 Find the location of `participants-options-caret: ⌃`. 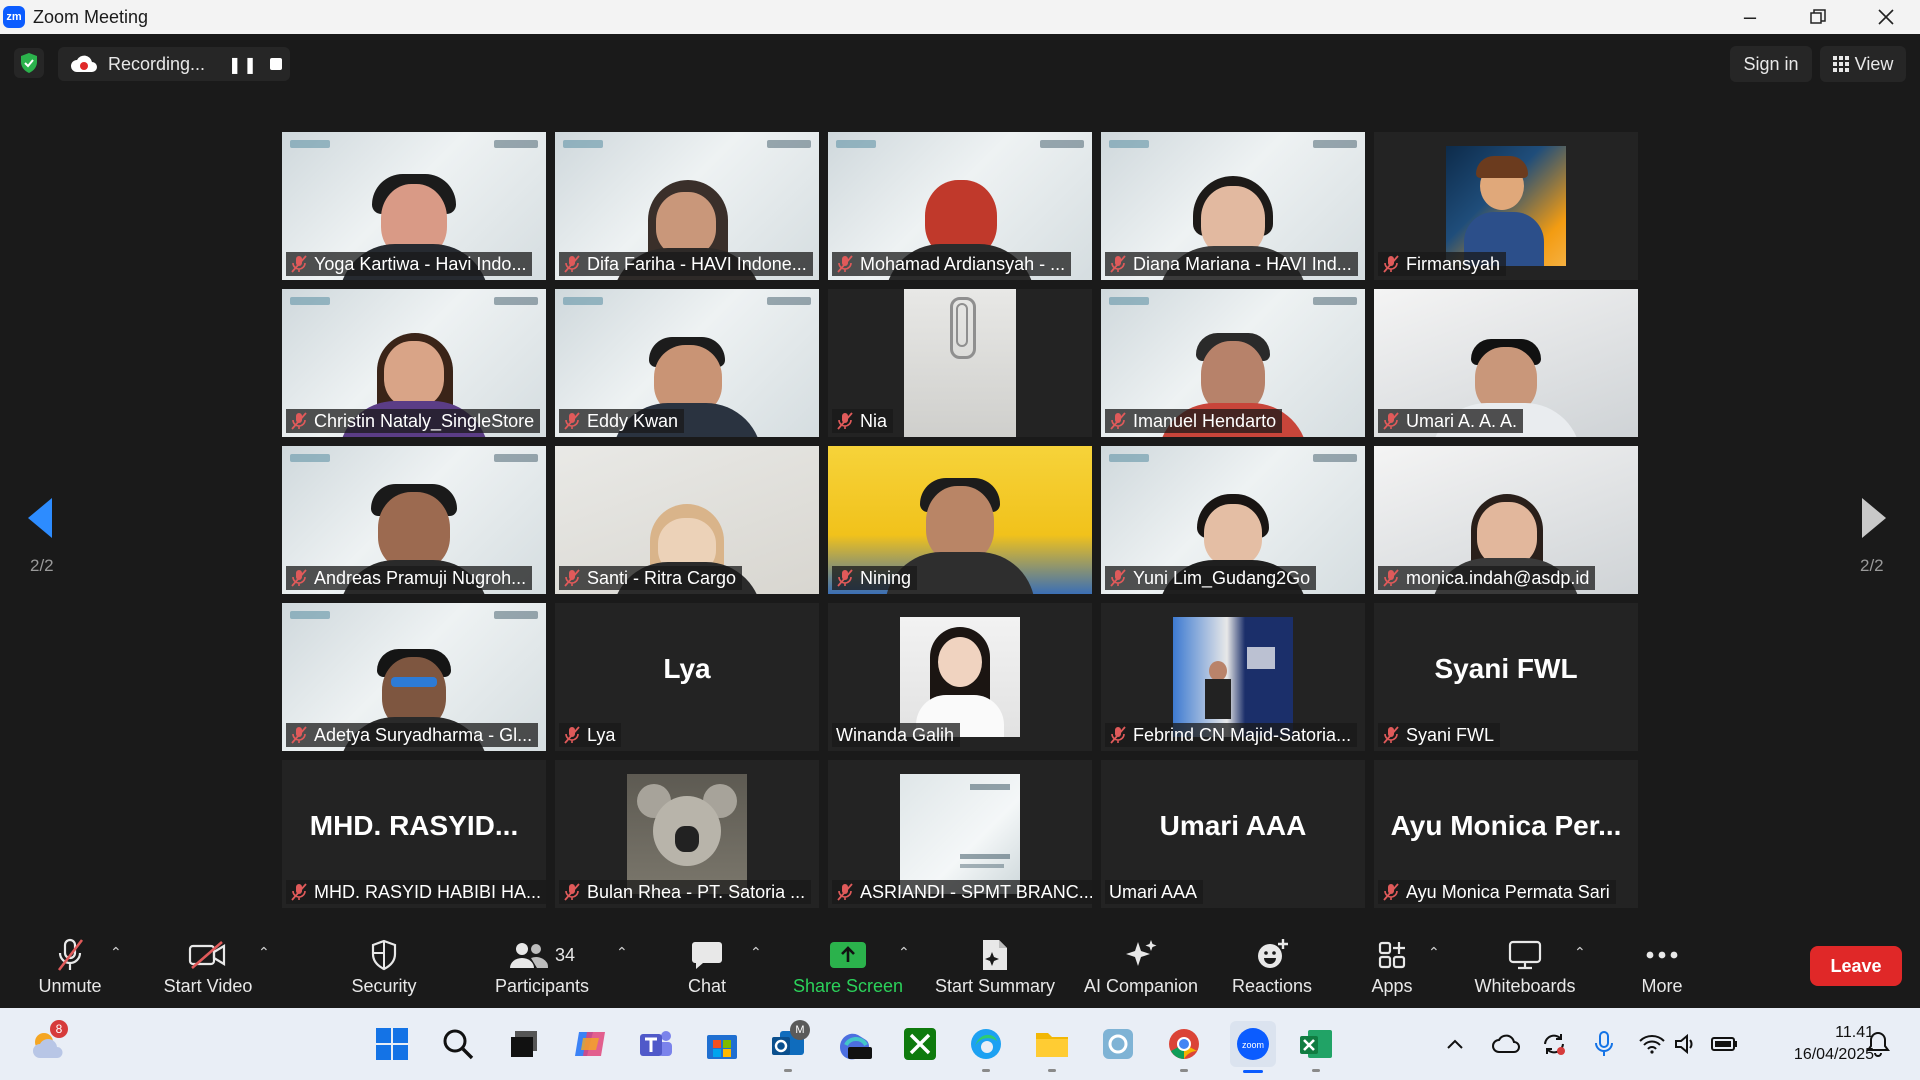

participants-options-caret: ⌃ is located at coordinates (622, 952).